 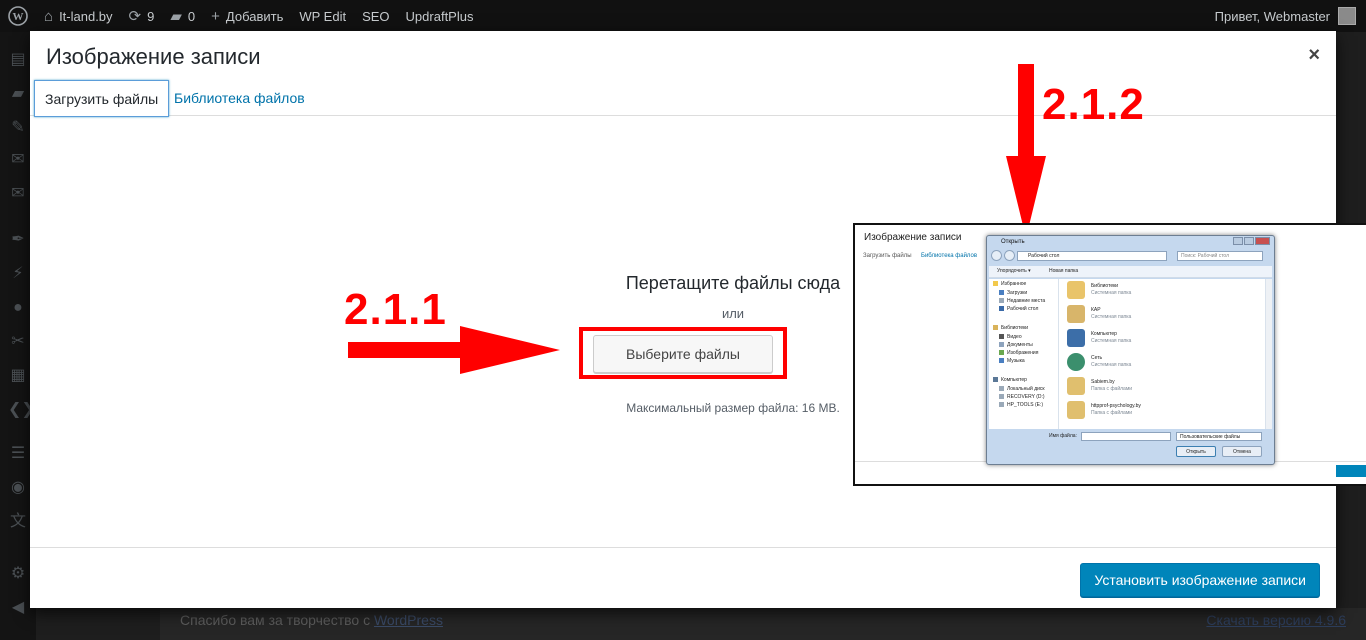 I want to click on admin-bar-new: + Добавить, so click(x=247, y=16).